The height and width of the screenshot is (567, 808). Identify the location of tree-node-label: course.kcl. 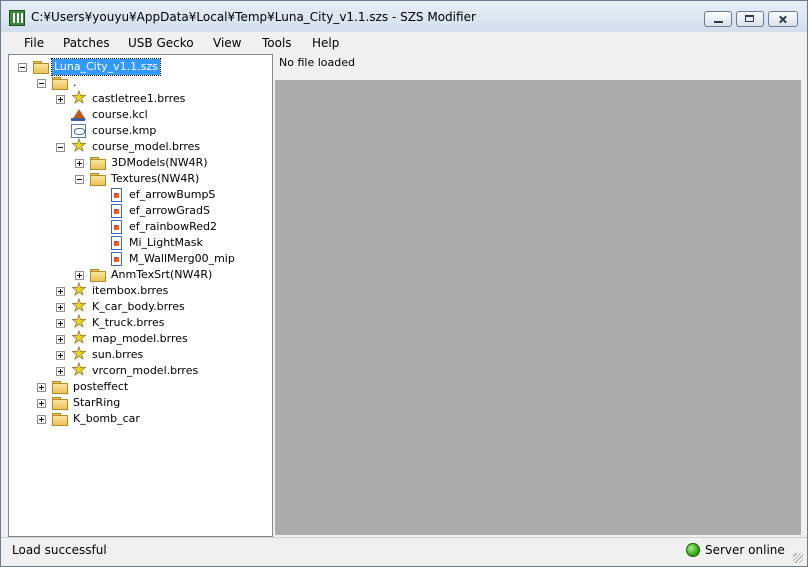
(120, 114).